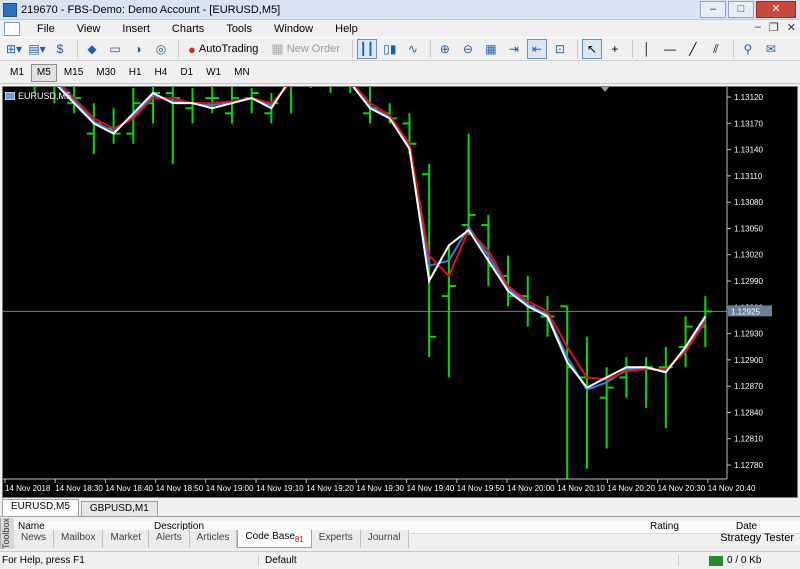 This screenshot has height=569, width=800. I want to click on zoom-in-icon: ⊕, so click(445, 49).